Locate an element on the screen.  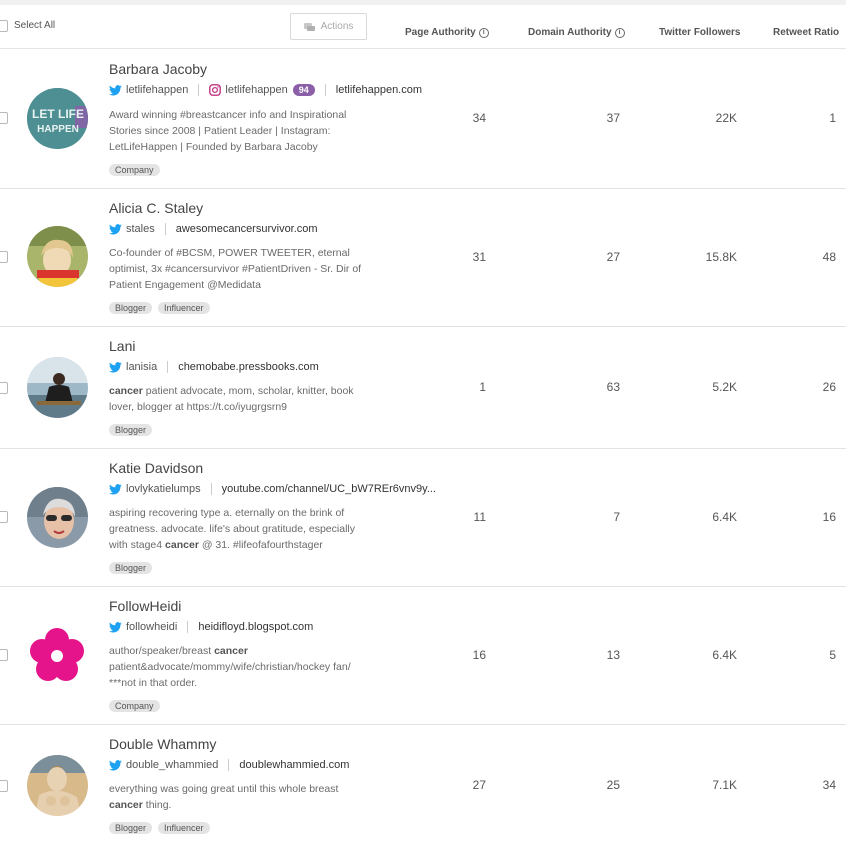
retweet-ratio-value: 34 is located at coordinates (829, 785).